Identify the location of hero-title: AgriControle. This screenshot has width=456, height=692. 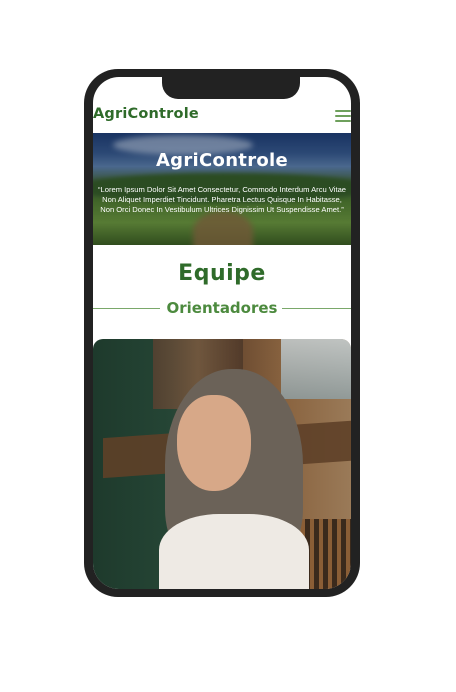
(222, 160).